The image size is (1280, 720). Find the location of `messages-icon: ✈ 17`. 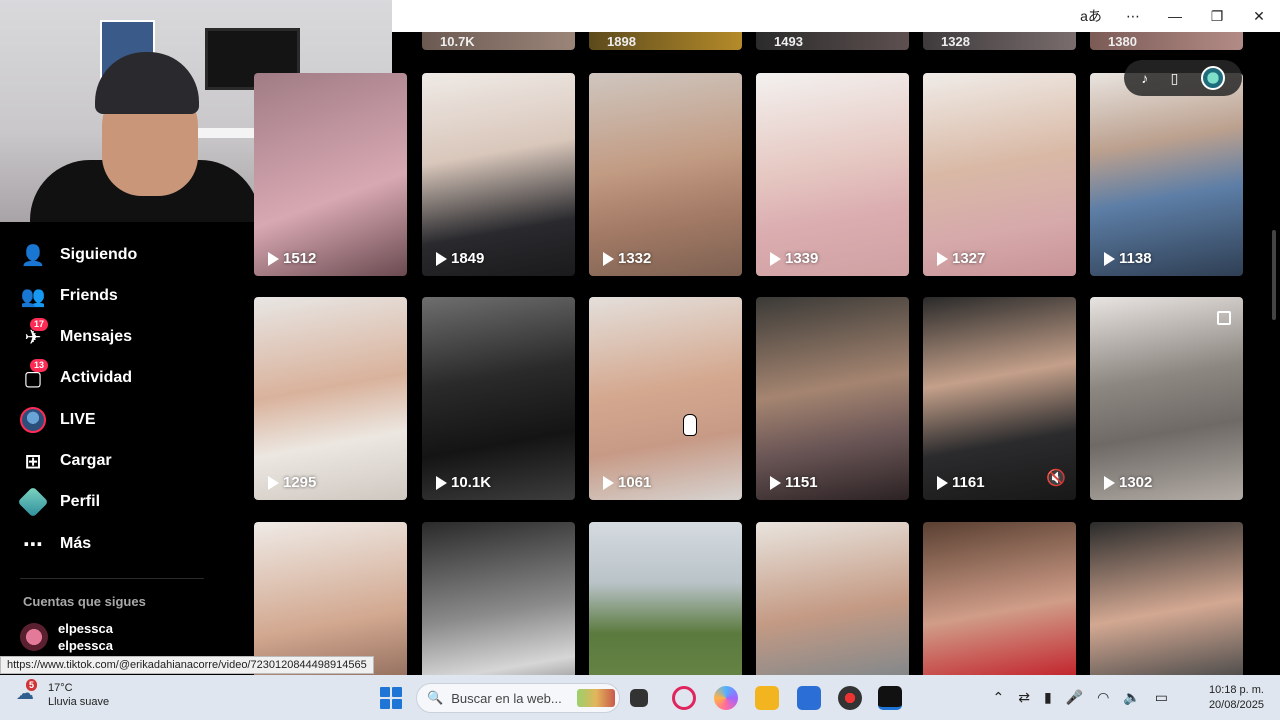

messages-icon: ✈ 17 is located at coordinates (34, 334).